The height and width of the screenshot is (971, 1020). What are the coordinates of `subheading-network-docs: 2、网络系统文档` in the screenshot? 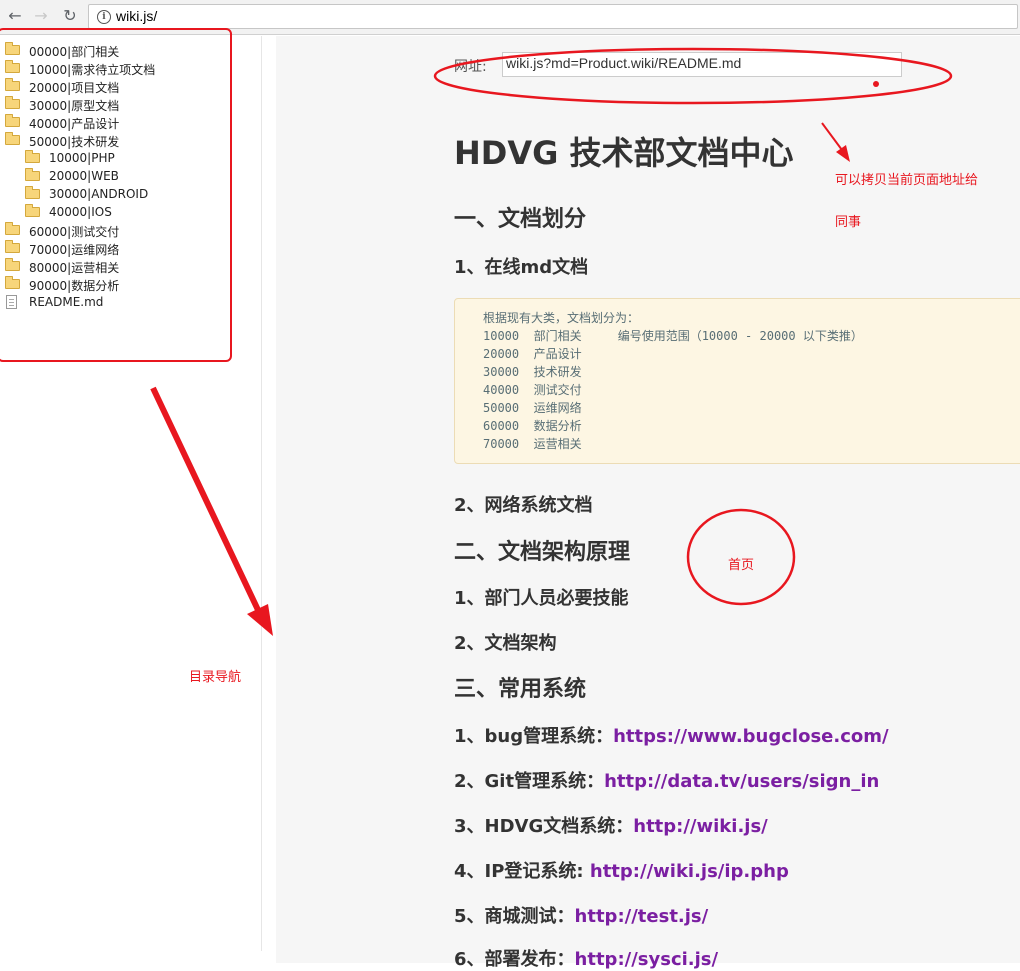 It's located at (523, 505).